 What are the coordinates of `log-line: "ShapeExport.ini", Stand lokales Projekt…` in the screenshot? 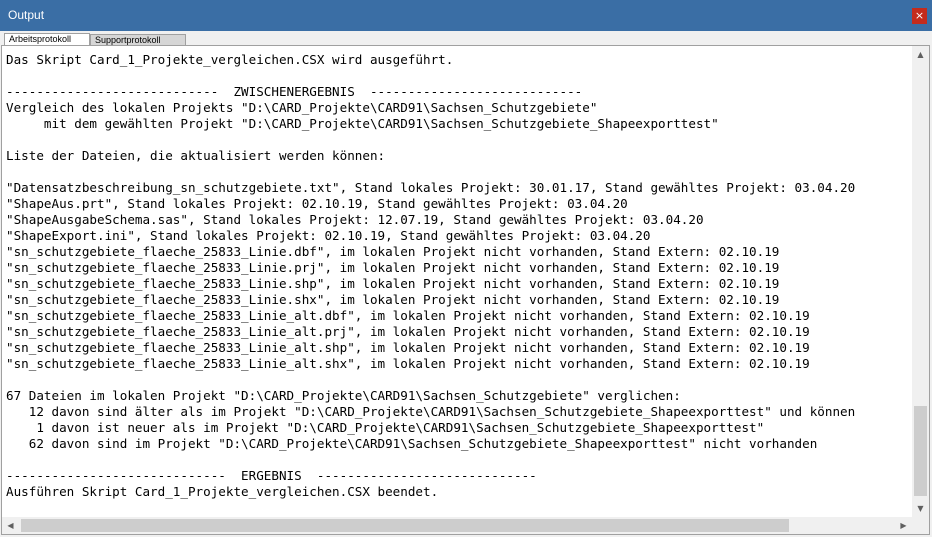 It's located at (328, 235).